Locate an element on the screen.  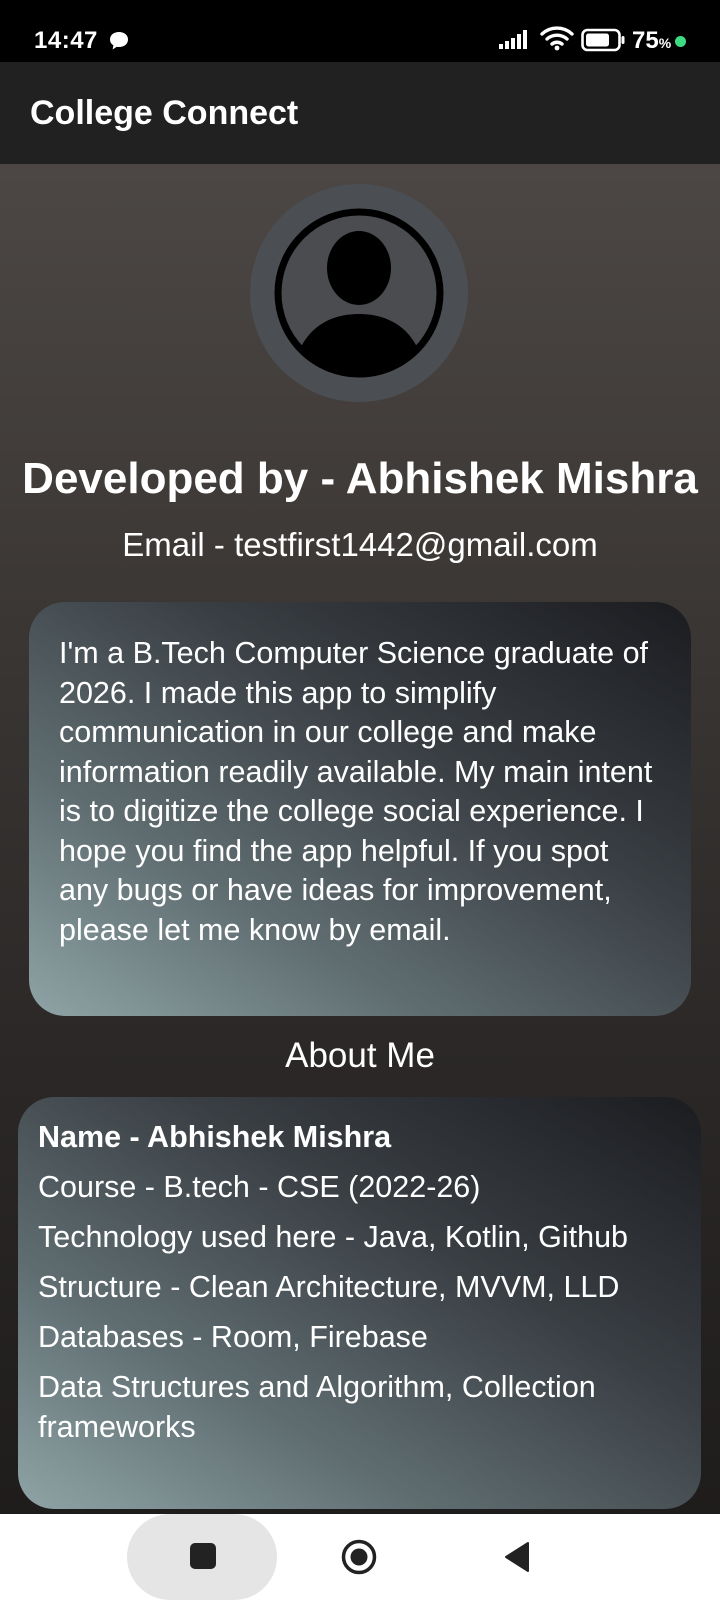
info-name: Name - Abhishek Mishra is located at coordinates (215, 1137).